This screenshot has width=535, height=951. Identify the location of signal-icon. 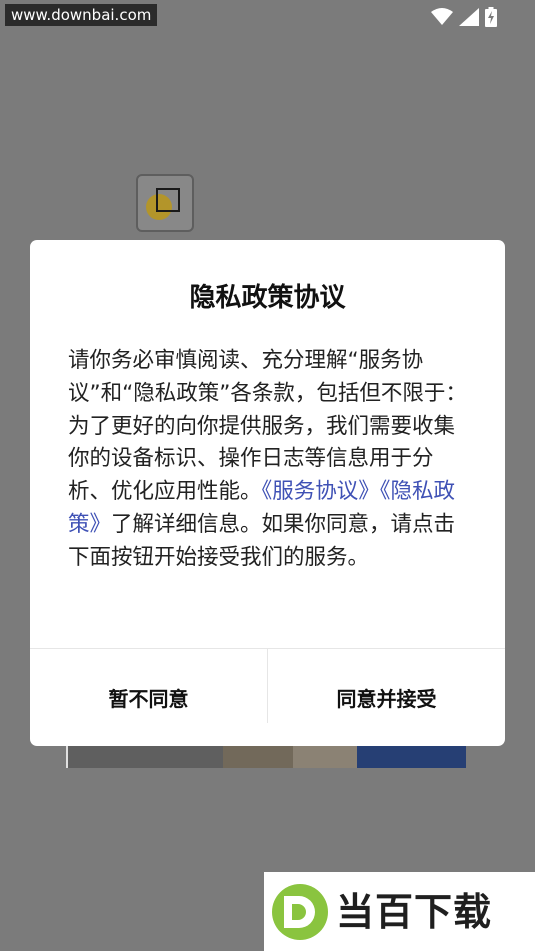
(469, 19).